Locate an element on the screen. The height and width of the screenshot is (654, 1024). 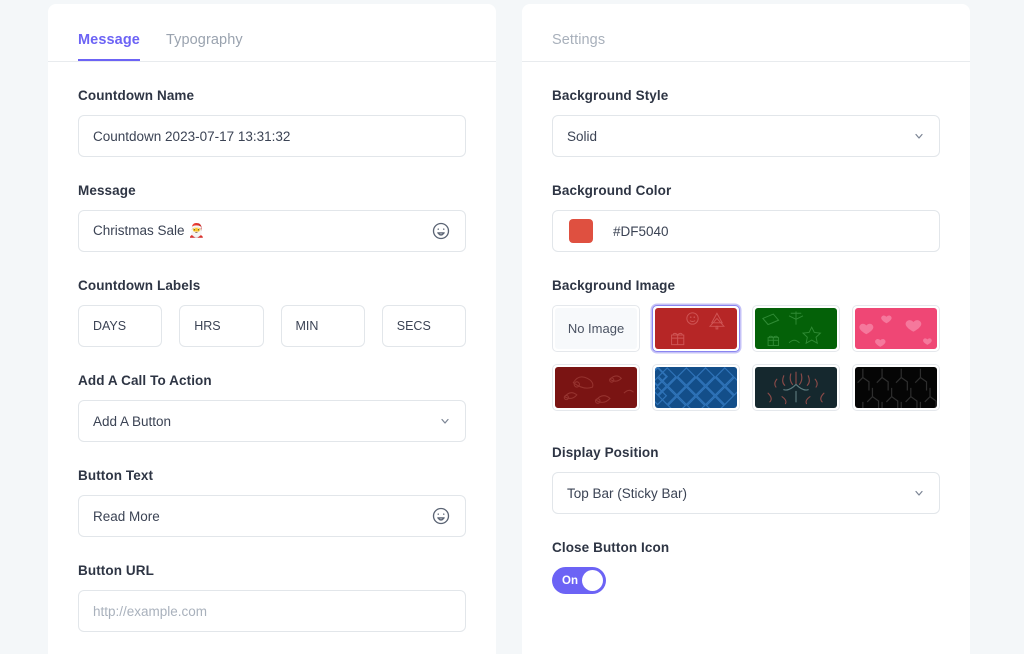
tab-message: Message is located at coordinates (109, 46).